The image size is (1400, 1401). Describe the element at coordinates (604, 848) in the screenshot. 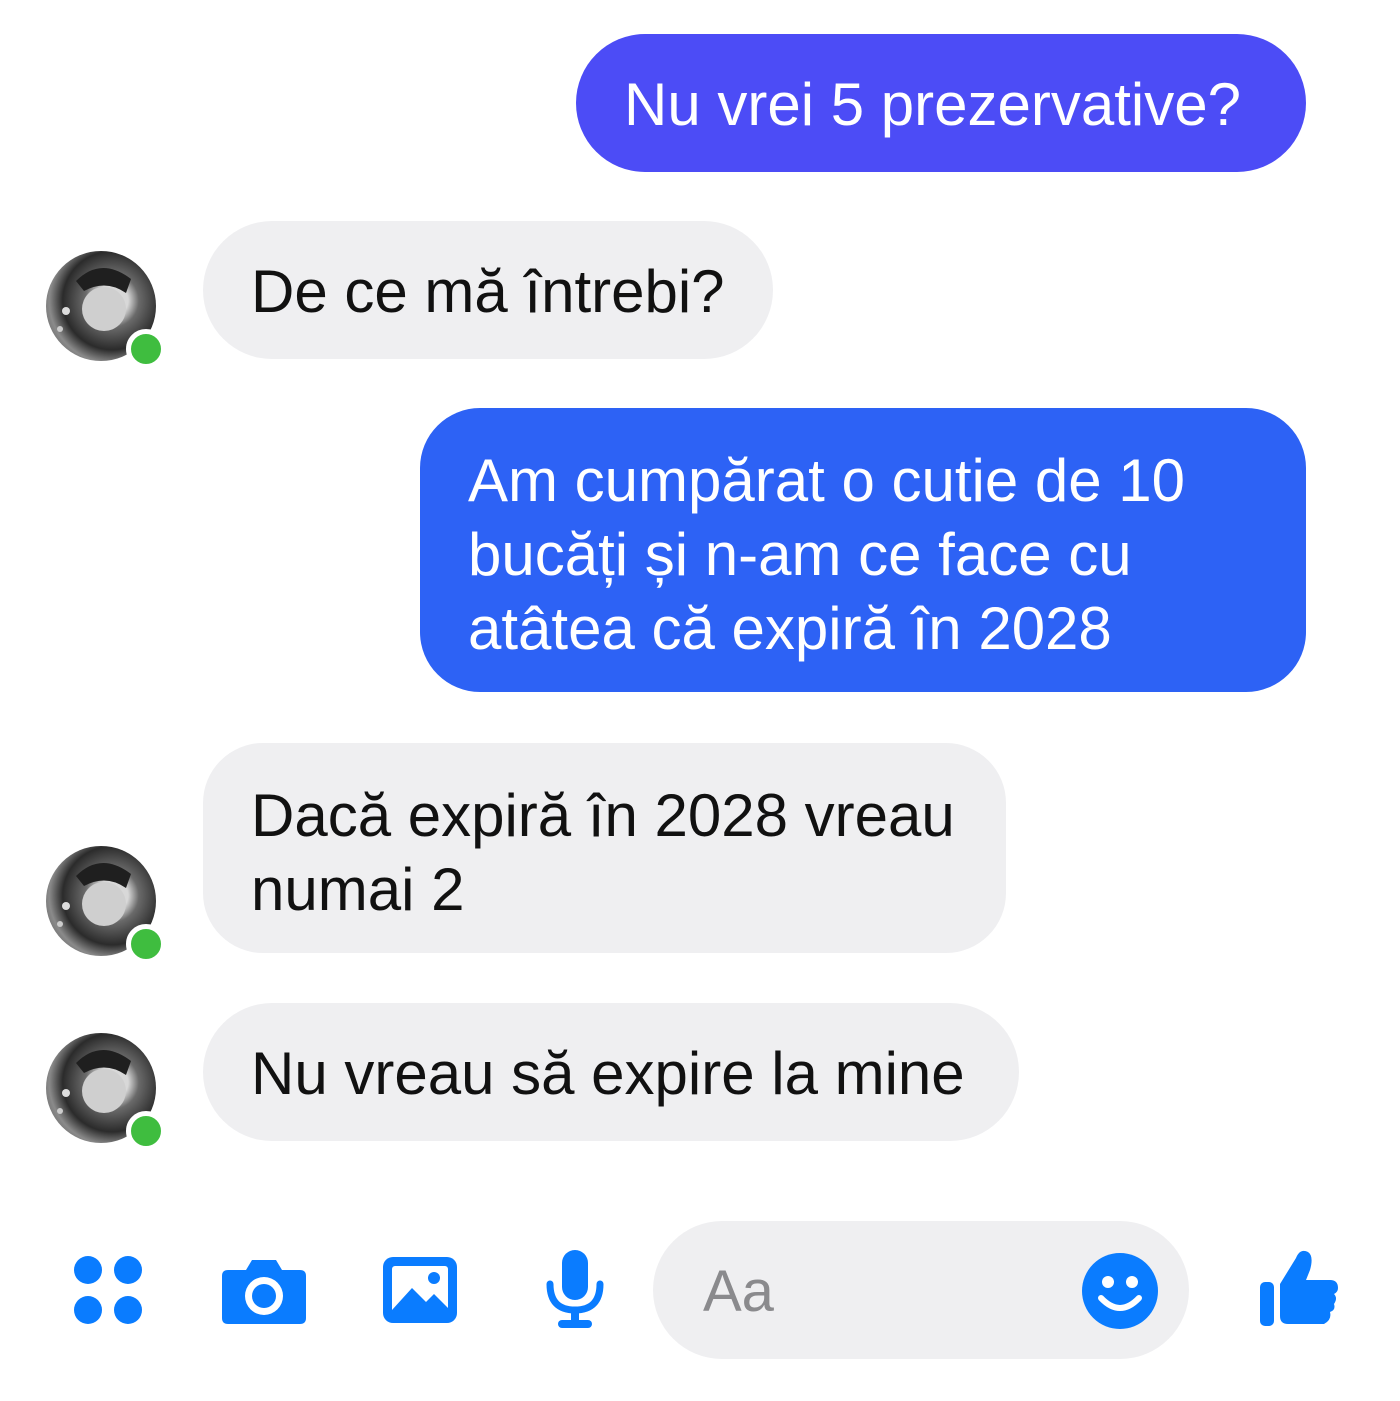

I see `message-bubble-incoming: Dacă expiră în 2028 vreau numai 2` at that location.